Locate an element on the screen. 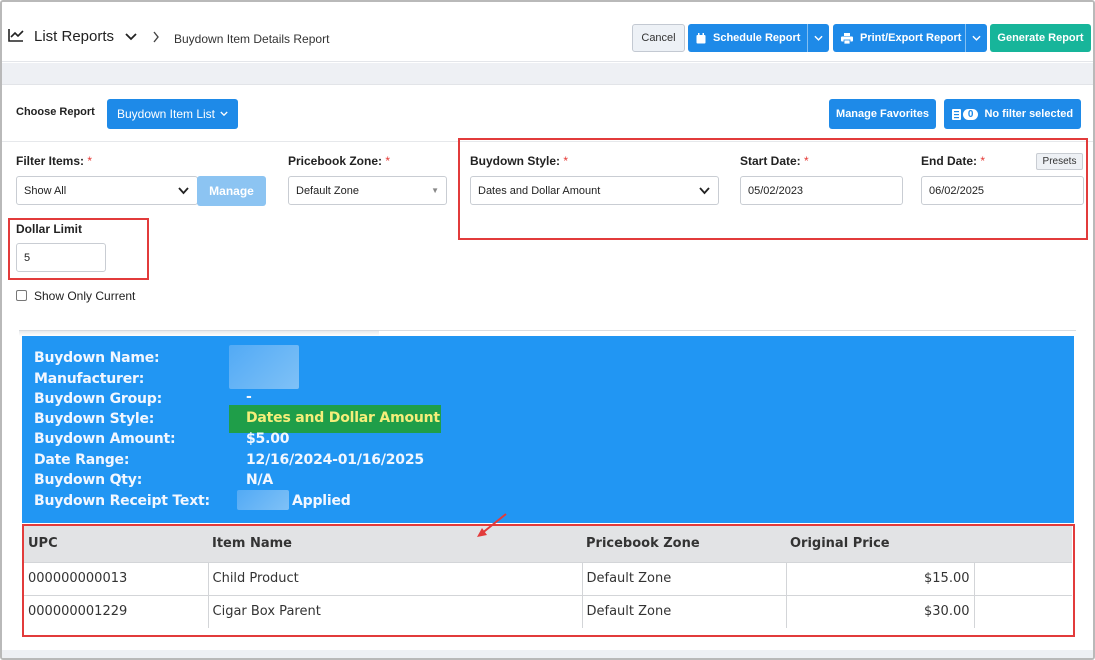  print-dropdown-toggle is located at coordinates (976, 38).